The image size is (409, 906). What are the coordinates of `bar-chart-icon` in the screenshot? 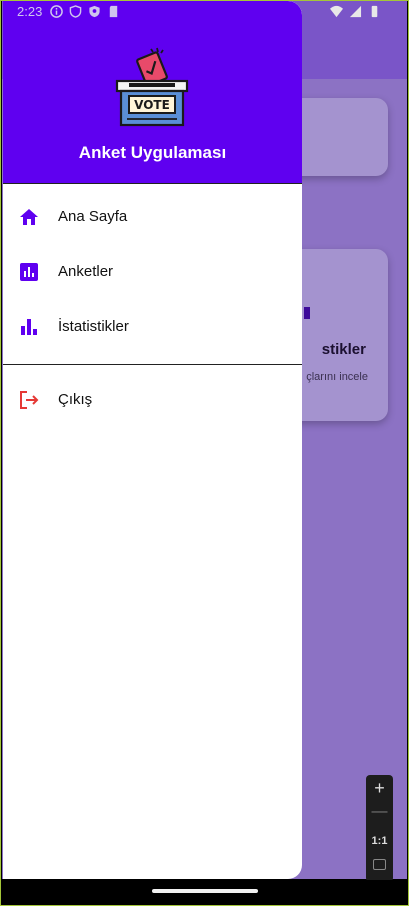 It's located at (29, 326).